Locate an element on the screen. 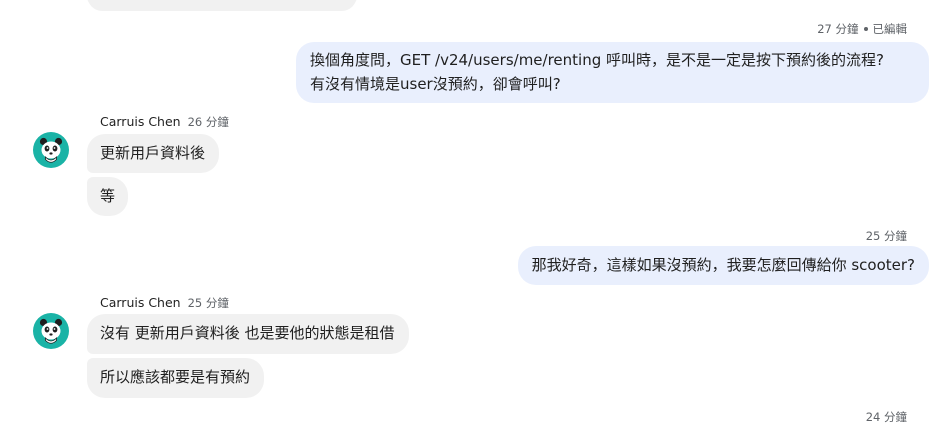  message-meta: 24 分鐘 is located at coordinates (886, 417).